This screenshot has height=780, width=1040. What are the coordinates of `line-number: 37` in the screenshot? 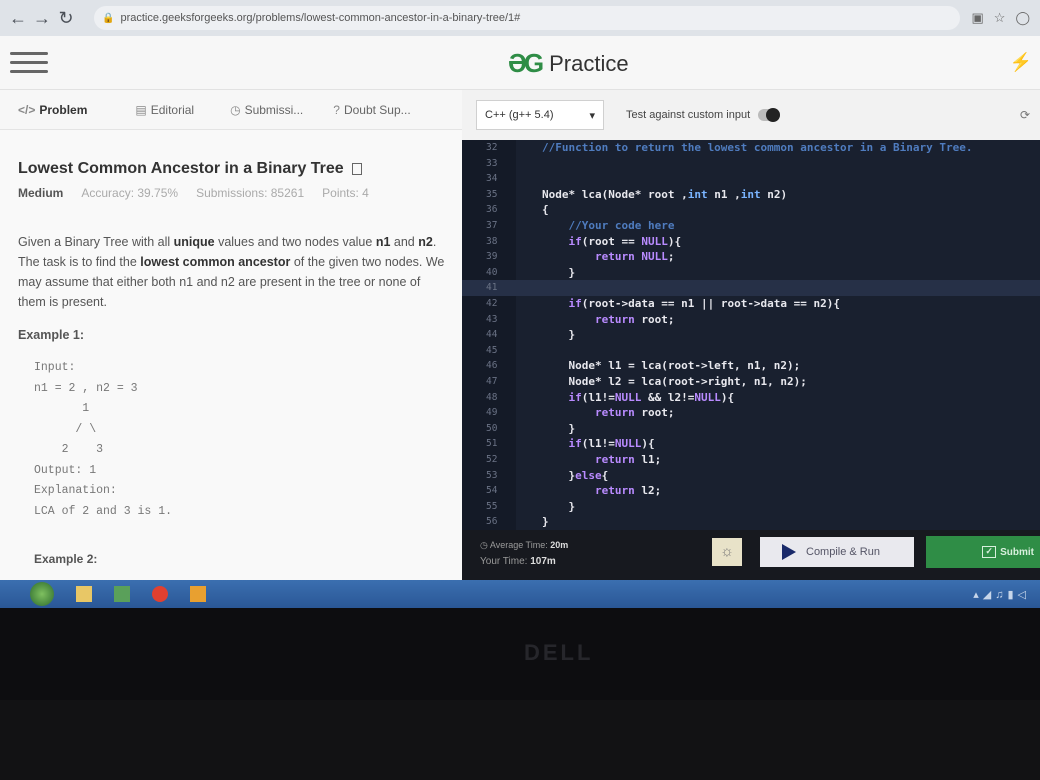 It's located at (492, 225).